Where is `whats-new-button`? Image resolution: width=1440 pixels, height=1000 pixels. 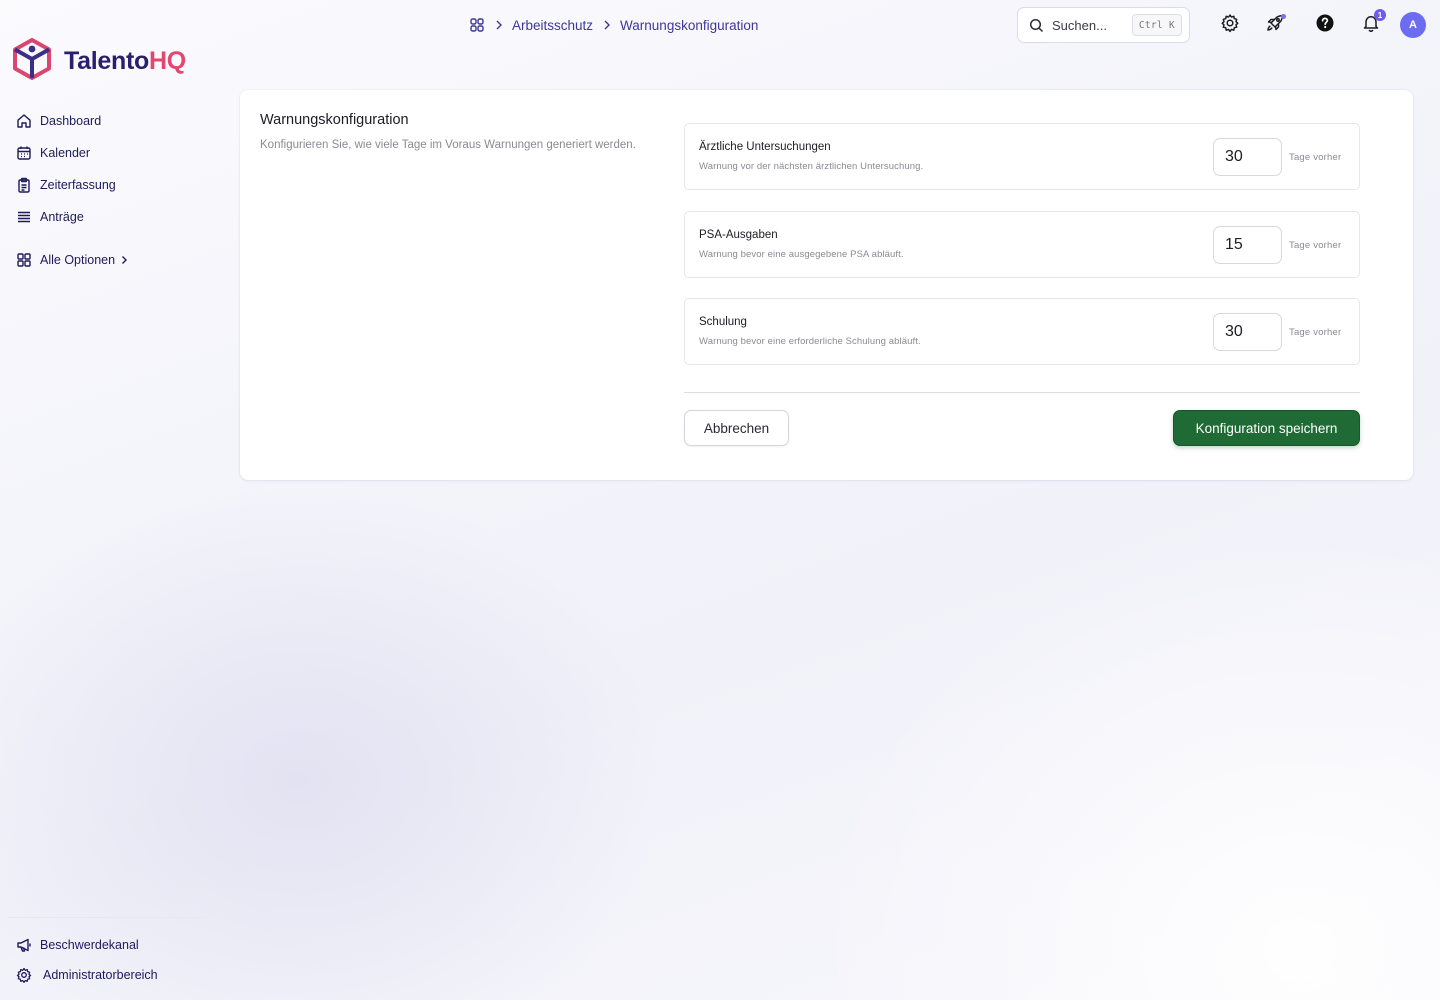 whats-new-button is located at coordinates (1275, 25).